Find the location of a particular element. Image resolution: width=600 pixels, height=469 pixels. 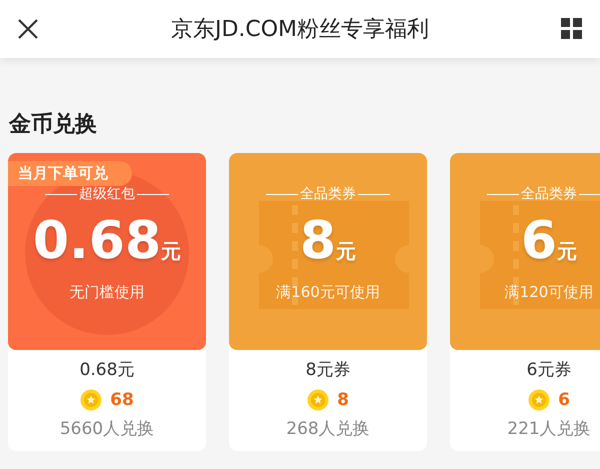

grid-menu-icon is located at coordinates (572, 29).